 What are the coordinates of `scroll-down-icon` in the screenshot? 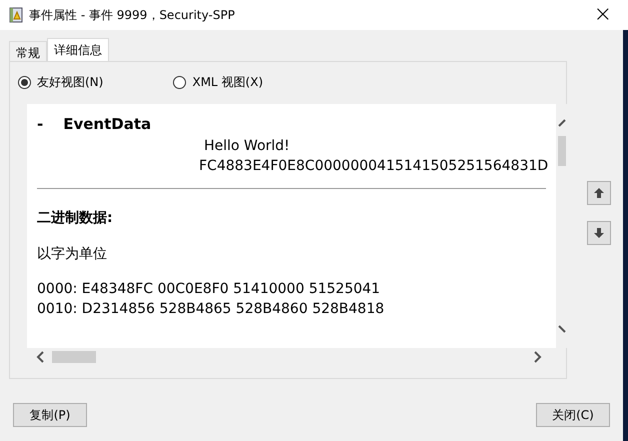 It's located at (562, 329).